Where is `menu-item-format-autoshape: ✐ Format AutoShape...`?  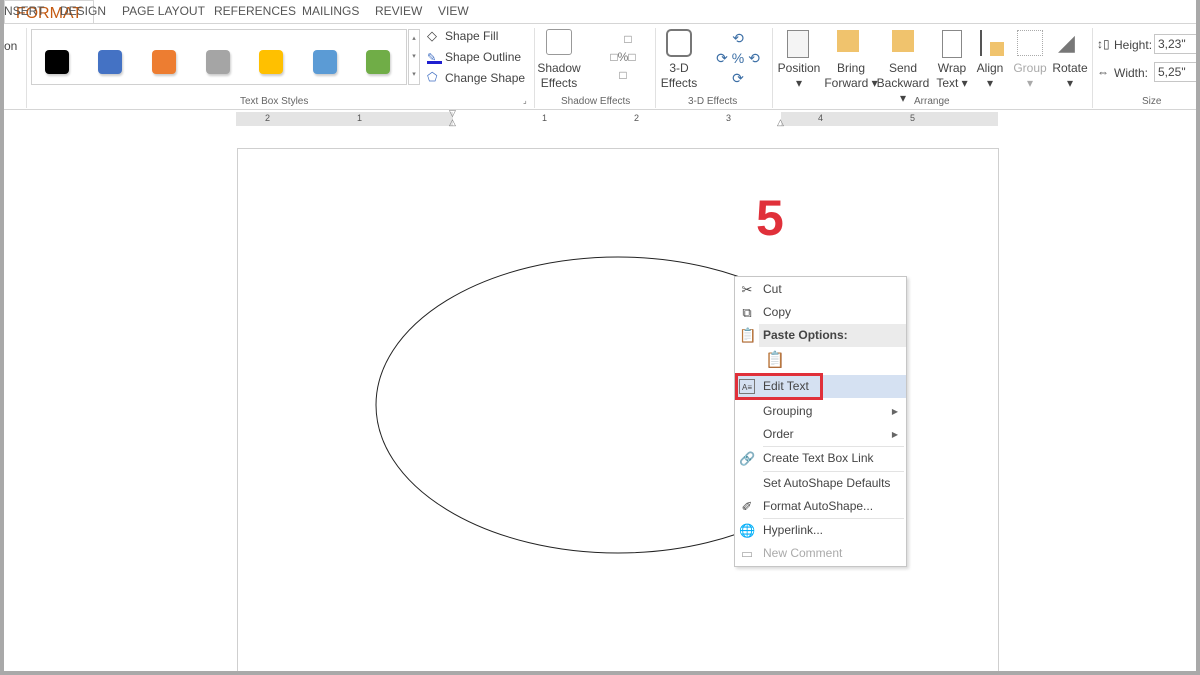 menu-item-format-autoshape: ✐ Format AutoShape... is located at coordinates (820, 506).